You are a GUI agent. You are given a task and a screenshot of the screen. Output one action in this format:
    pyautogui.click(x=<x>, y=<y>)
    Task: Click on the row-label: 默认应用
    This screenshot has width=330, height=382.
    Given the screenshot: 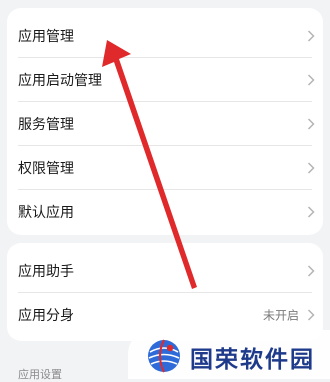 What is the action you would take?
    pyautogui.click(x=46, y=213)
    